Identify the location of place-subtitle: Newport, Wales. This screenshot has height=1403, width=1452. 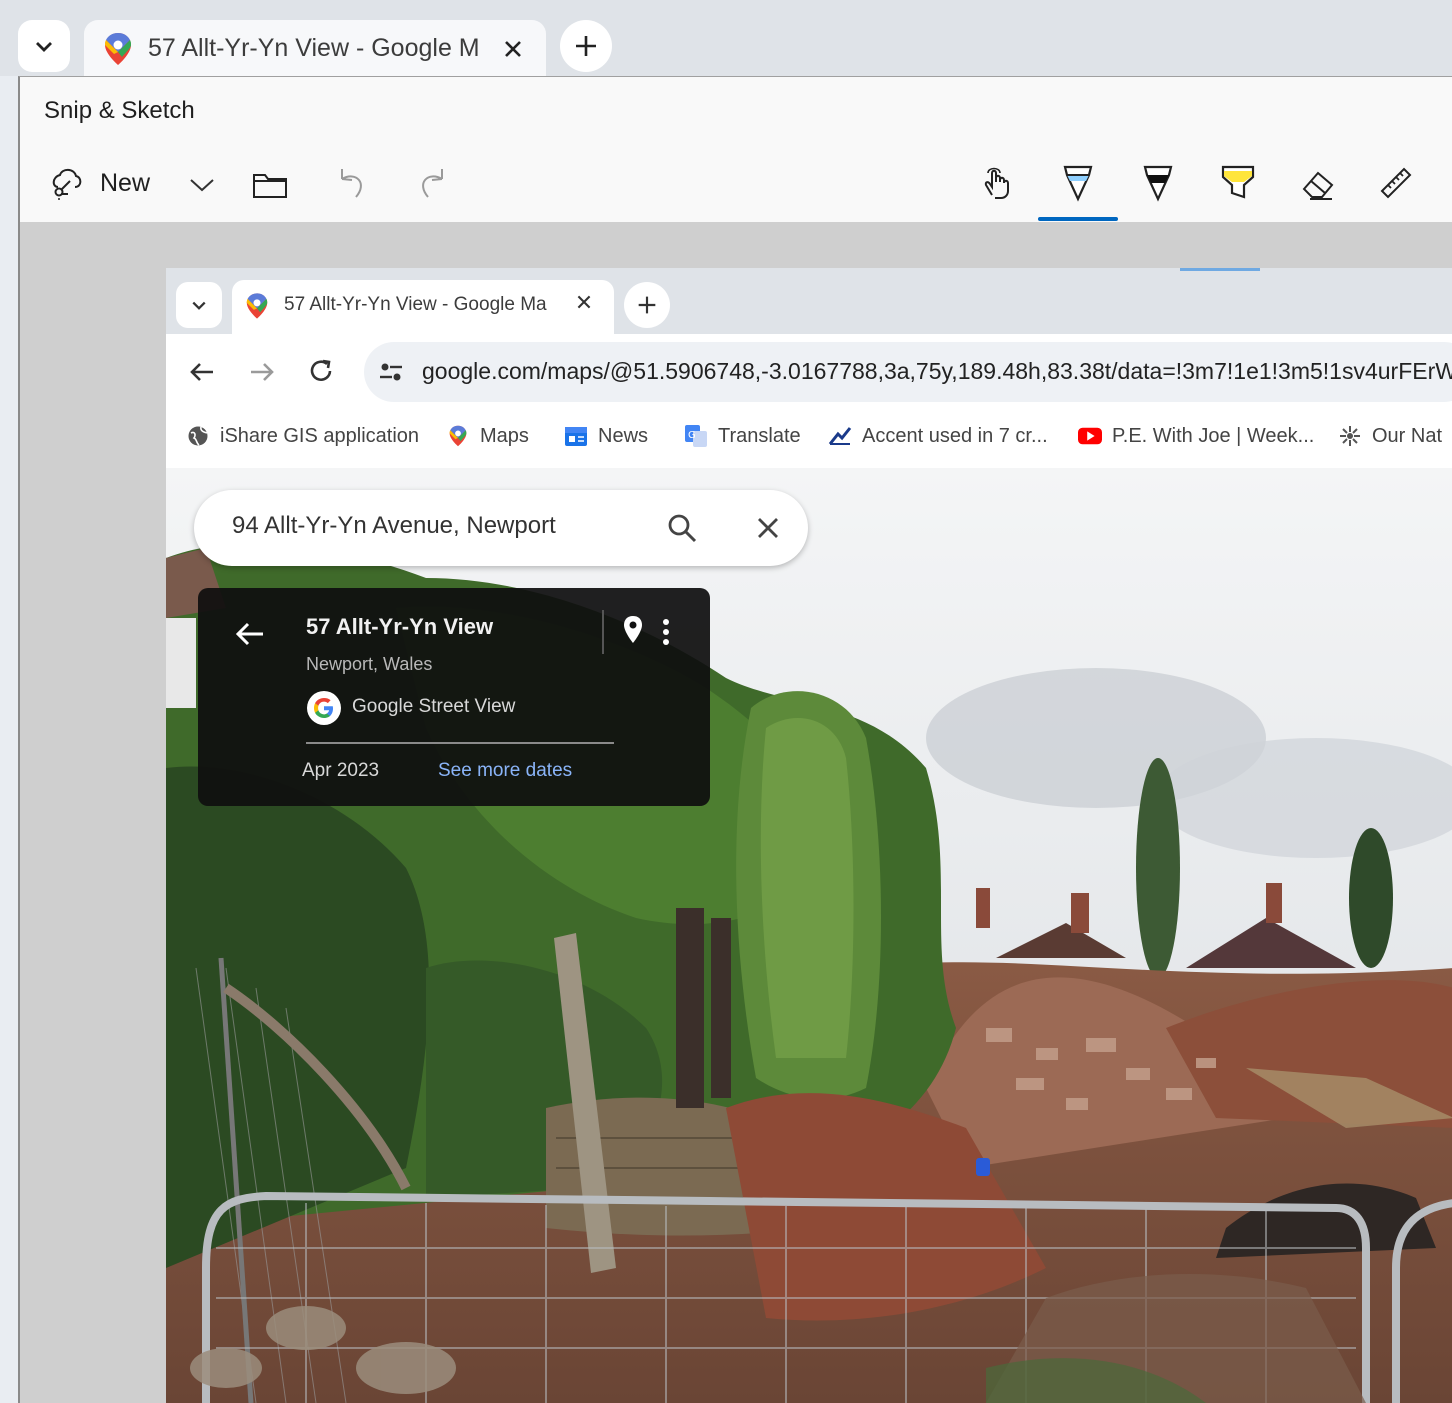
(369, 664).